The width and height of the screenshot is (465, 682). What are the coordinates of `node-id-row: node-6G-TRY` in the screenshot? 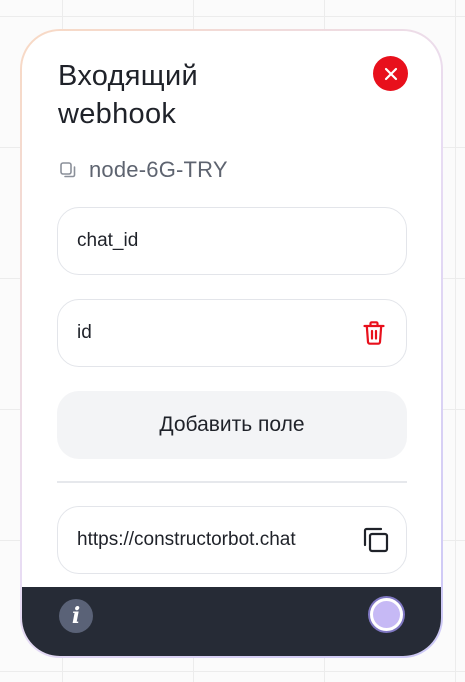 It's located at (143, 170).